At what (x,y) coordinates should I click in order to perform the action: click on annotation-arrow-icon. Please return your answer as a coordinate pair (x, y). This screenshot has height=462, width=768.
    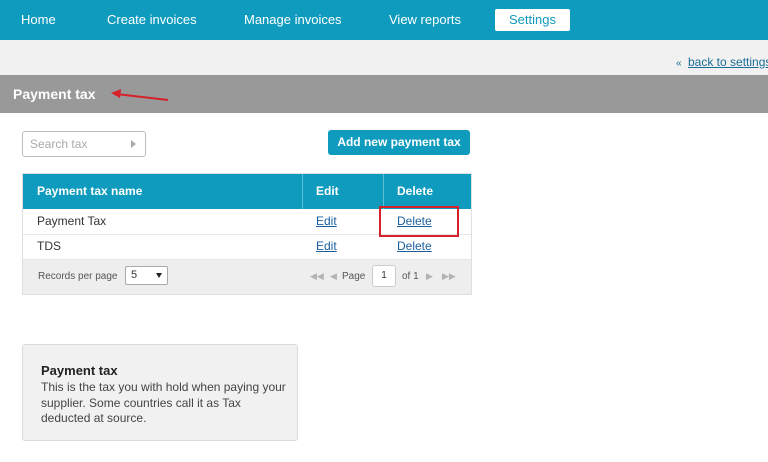
    Looking at the image, I should click on (140, 95).